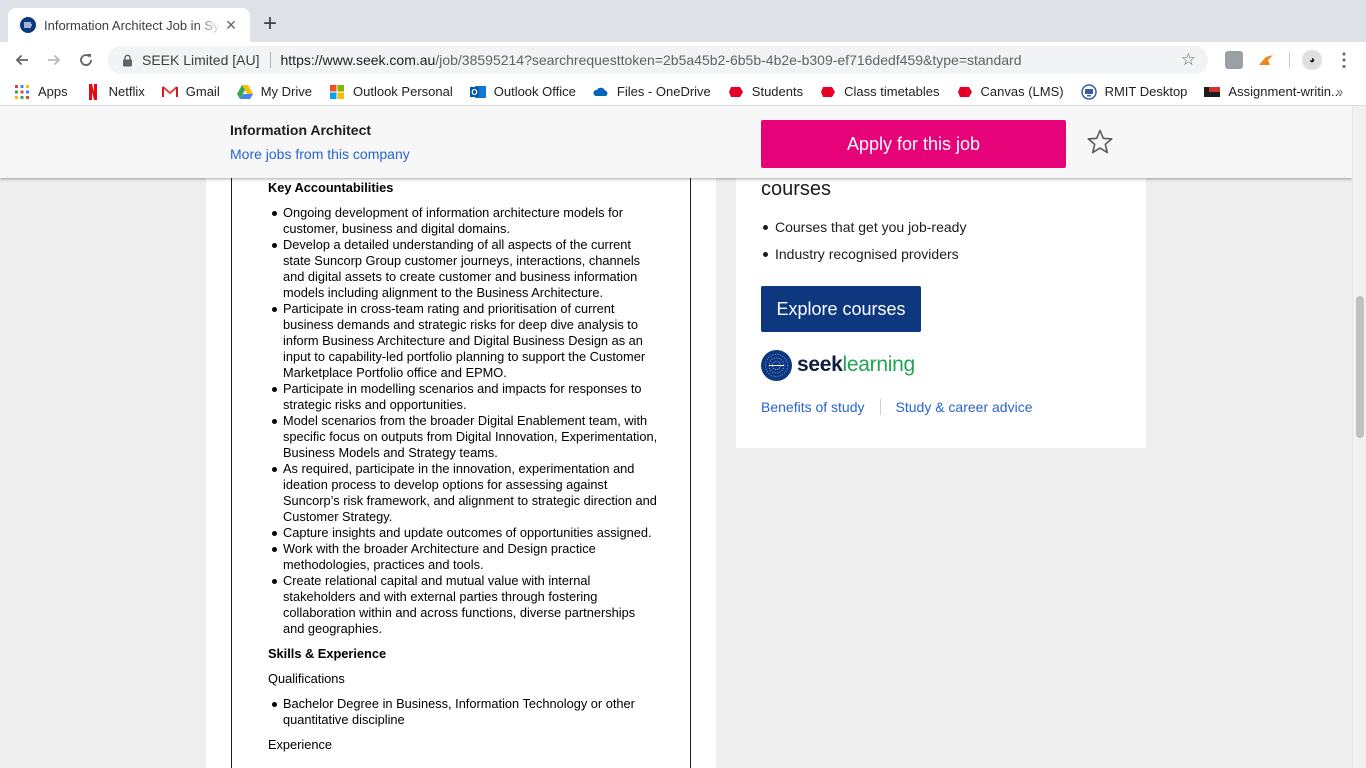 The image size is (1366, 768). I want to click on bookmark-outlook-office: O Outlook Office, so click(522, 92).